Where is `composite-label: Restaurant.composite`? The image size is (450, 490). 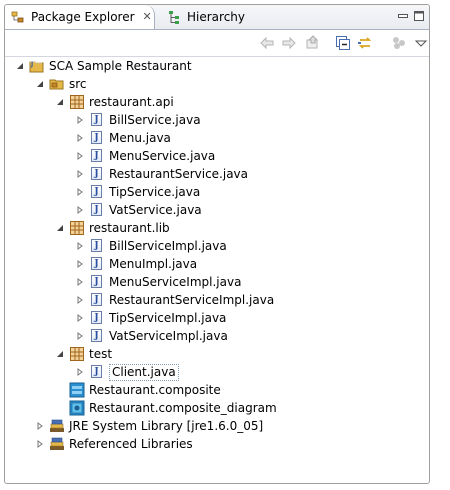
composite-label: Restaurant.composite is located at coordinates (155, 390).